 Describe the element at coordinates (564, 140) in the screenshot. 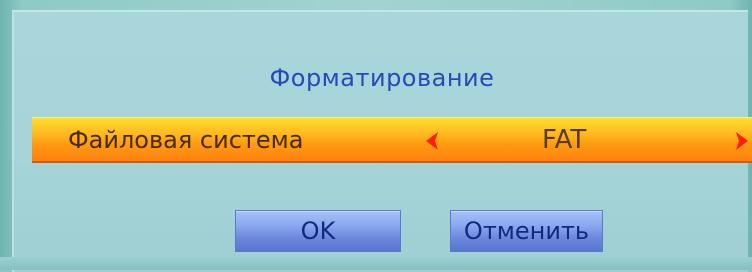

I see `file-system-value: FAT` at that location.